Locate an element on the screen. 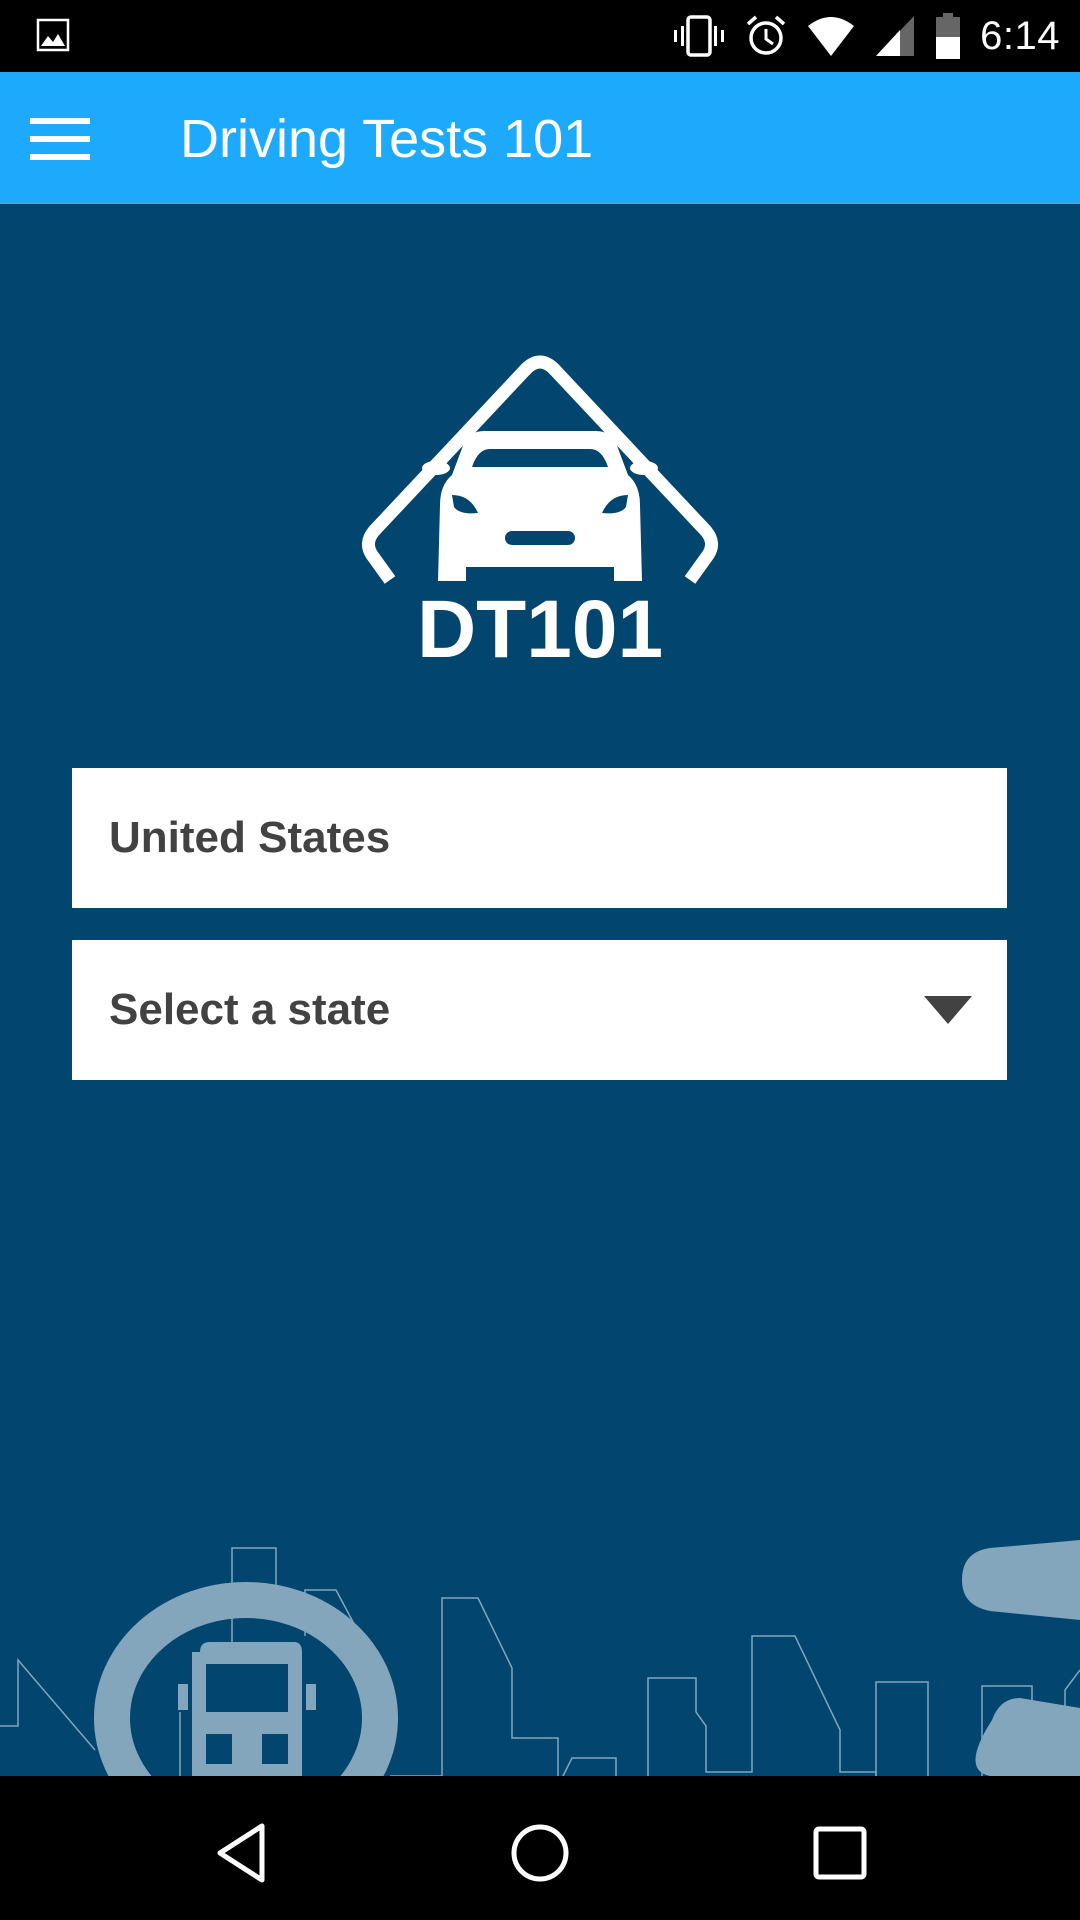 The height and width of the screenshot is (1920, 1080). car-in-diamond-sign-icon is located at coordinates (540, 469).